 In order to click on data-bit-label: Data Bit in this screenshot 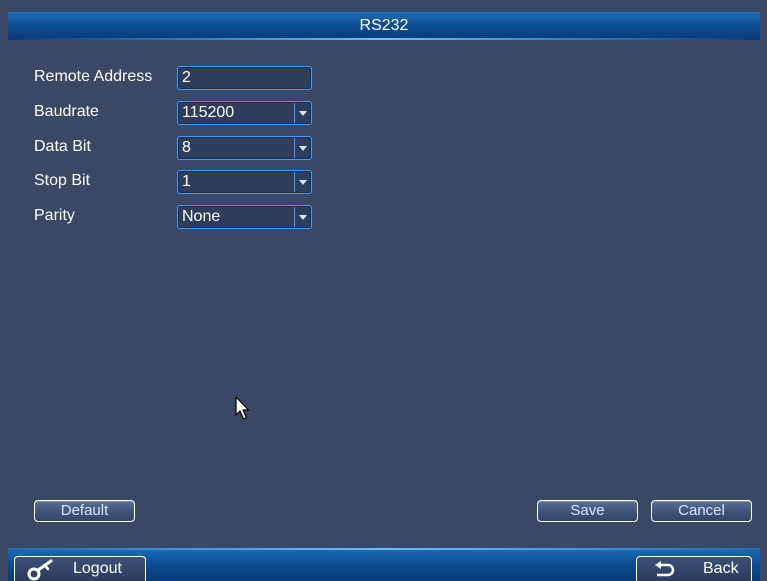, I will do `click(62, 146)`.